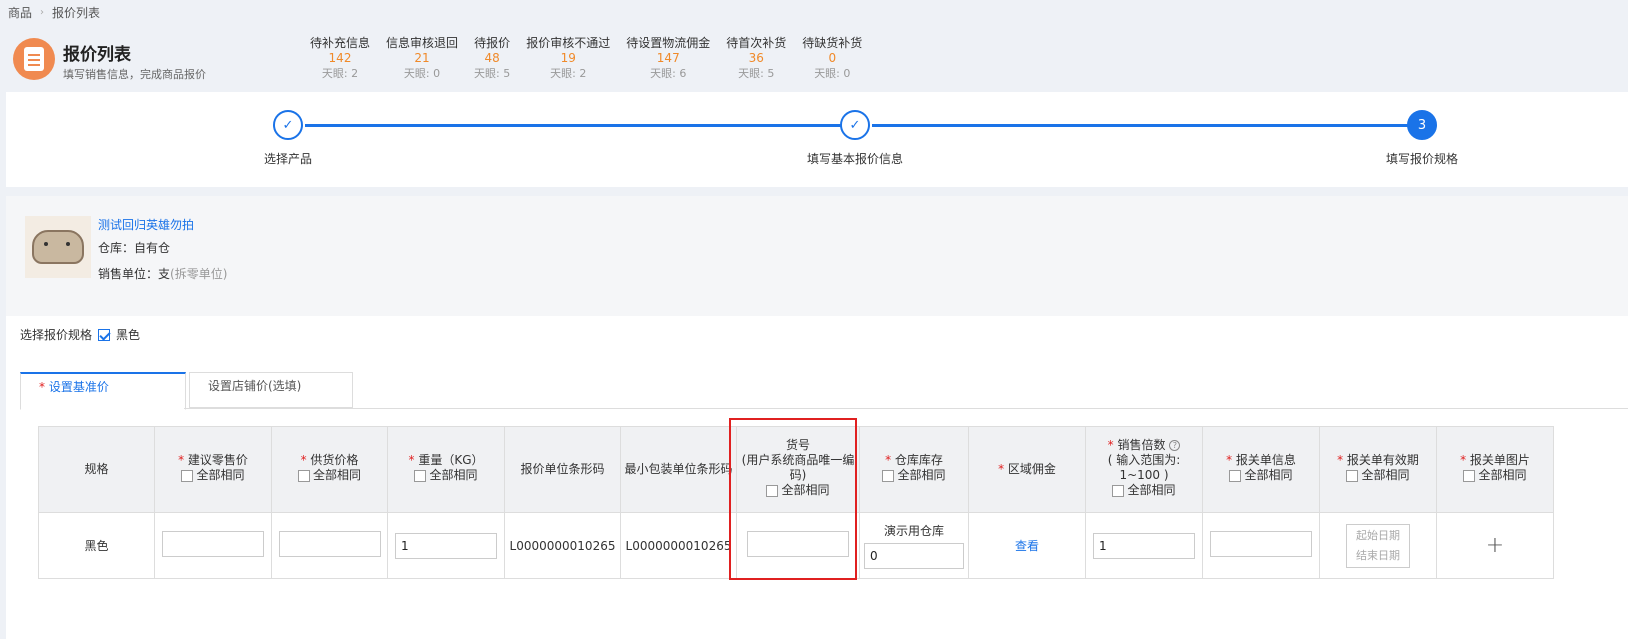 The height and width of the screenshot is (639, 1628). Describe the element at coordinates (1495, 469) in the screenshot. I see `header-customs-image: * 报关单图片 全部相同` at that location.